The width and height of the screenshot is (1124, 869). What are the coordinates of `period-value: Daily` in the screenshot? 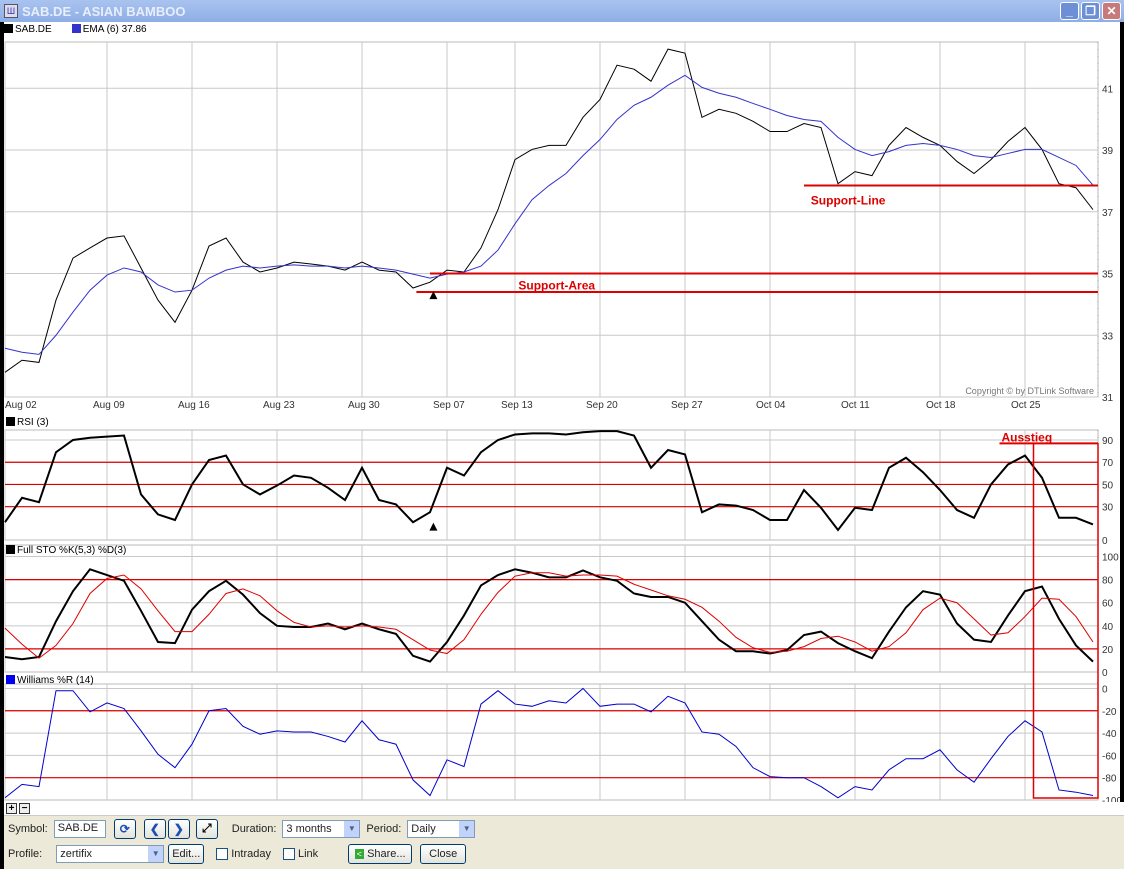 It's located at (423, 828).